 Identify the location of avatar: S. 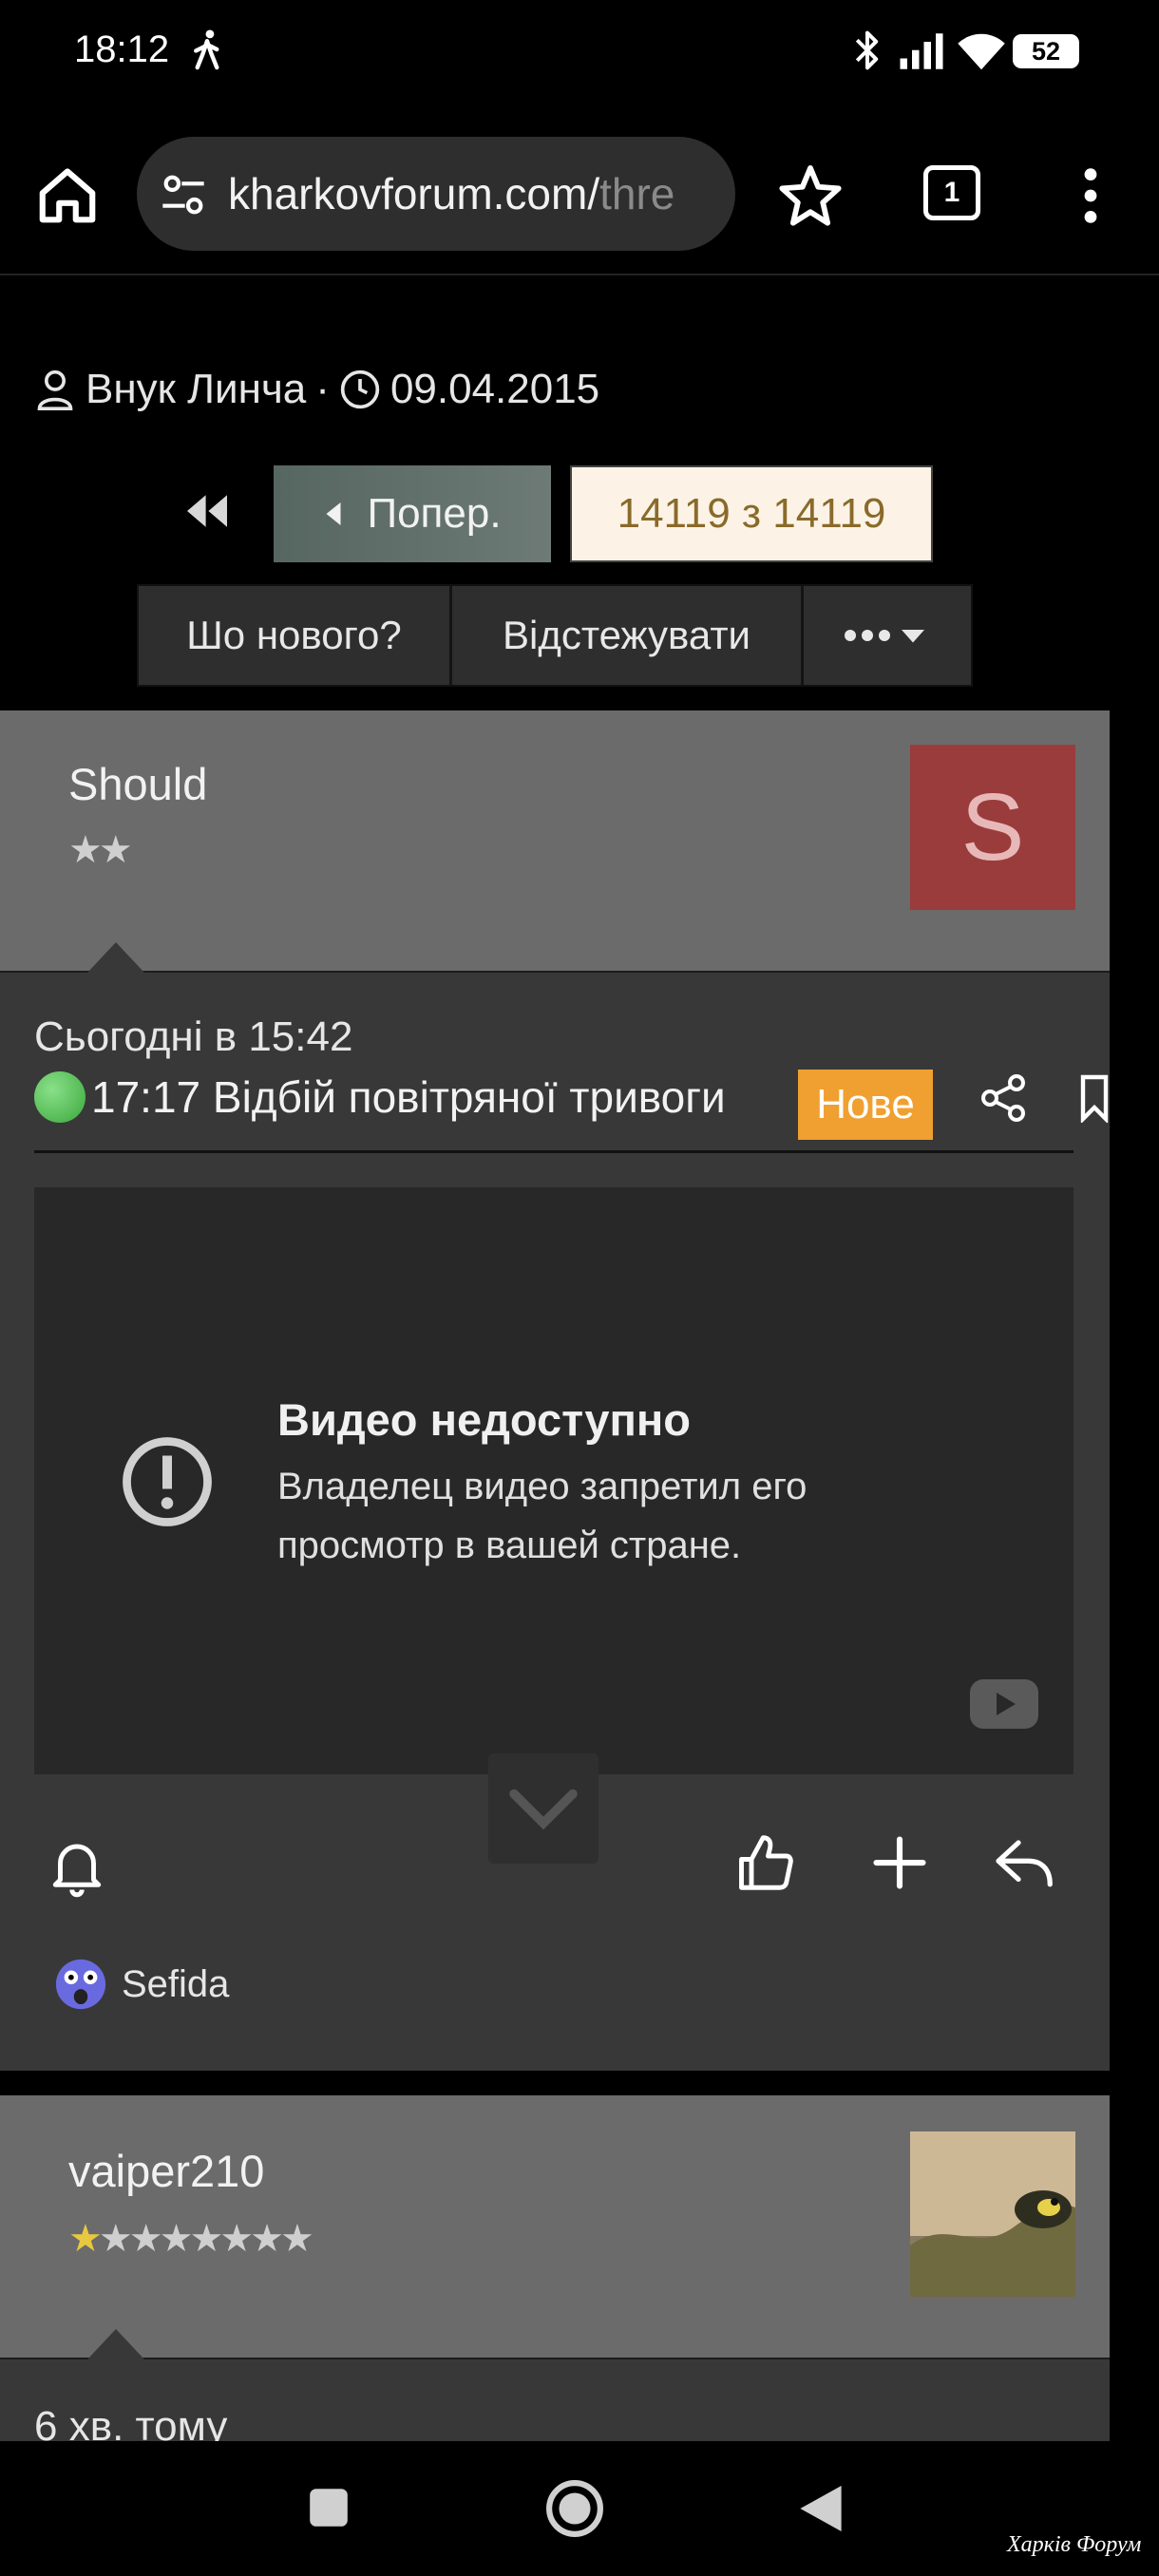
(992, 827).